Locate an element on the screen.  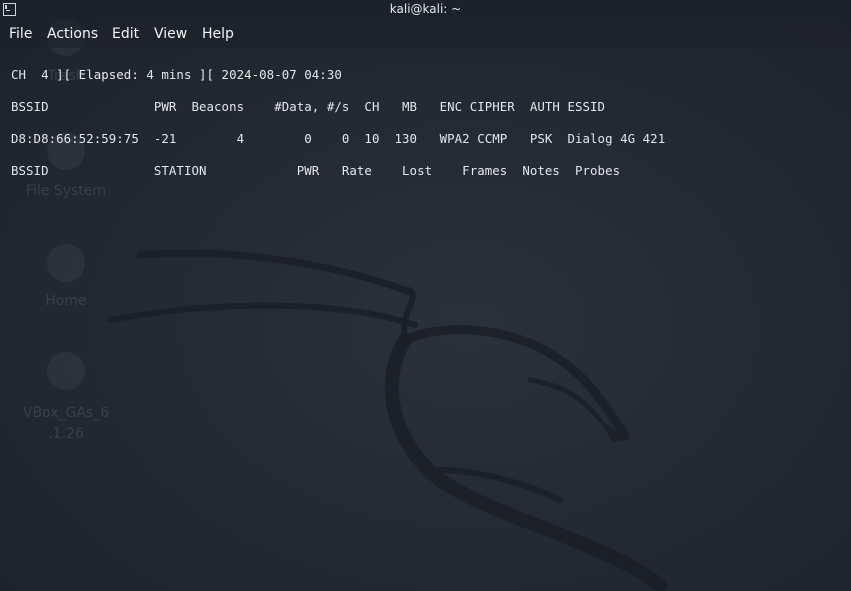
desktop-icon-home: Home is located at coordinates (66, 301).